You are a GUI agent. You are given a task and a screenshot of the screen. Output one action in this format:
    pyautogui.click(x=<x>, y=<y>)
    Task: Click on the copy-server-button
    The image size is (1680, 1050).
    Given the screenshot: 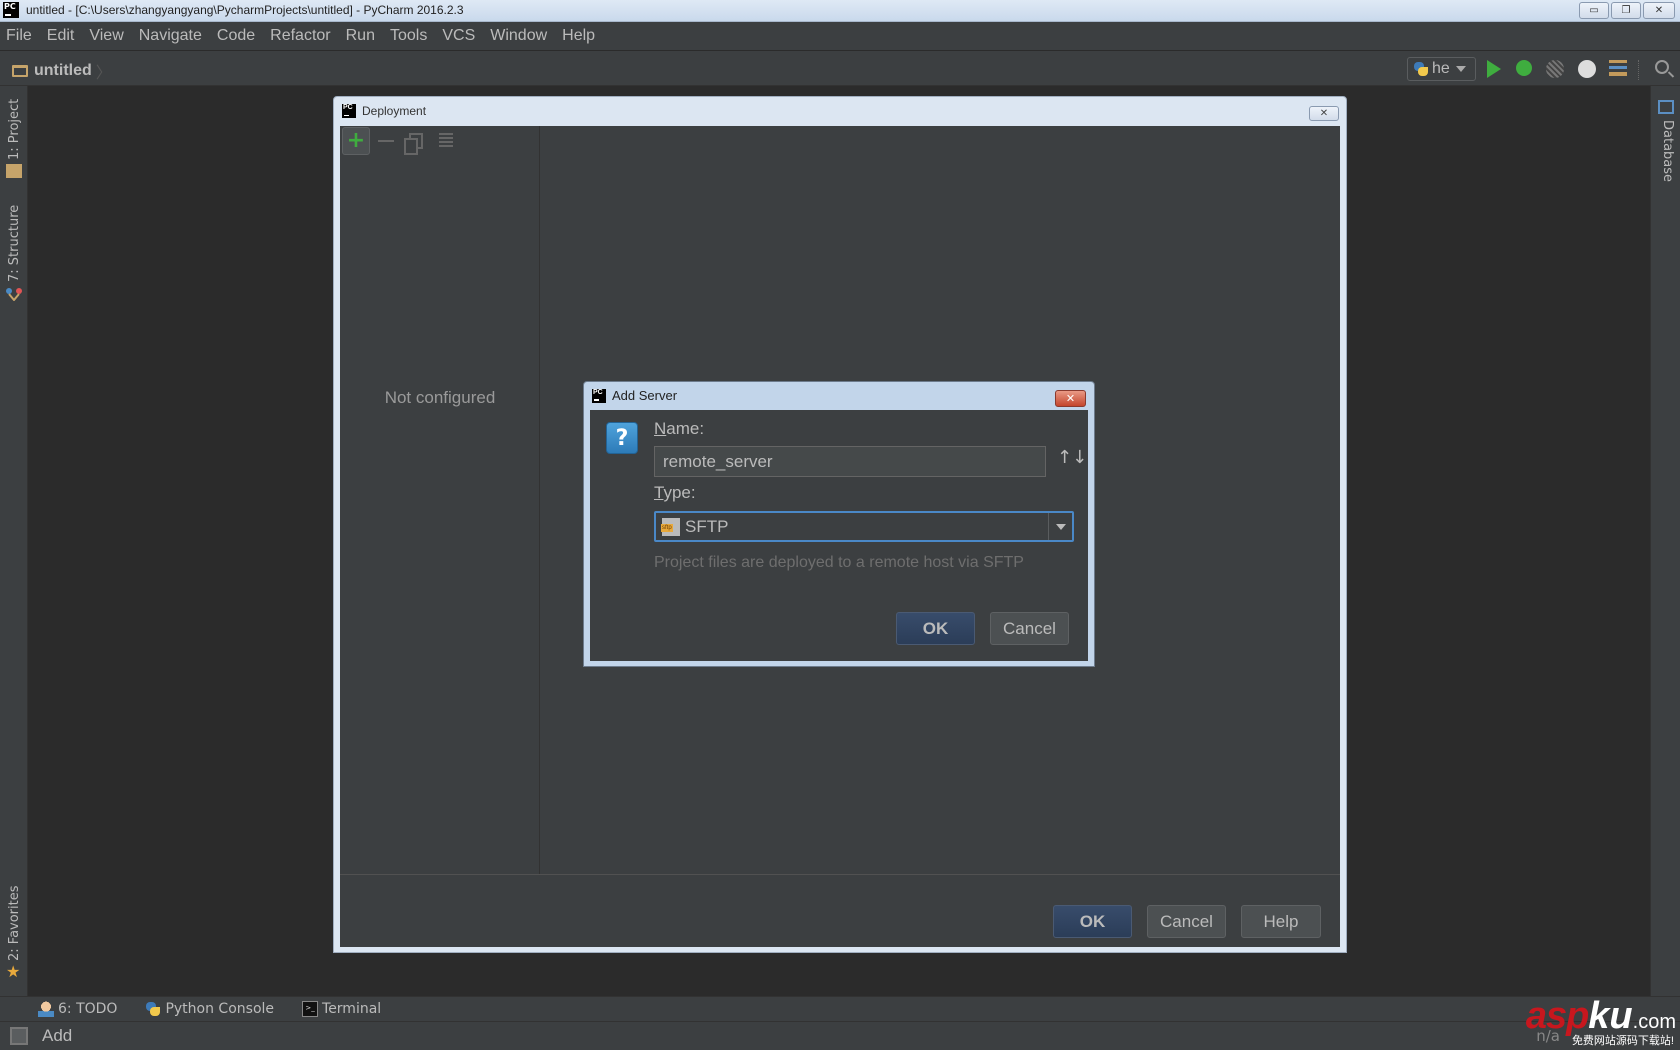 What is the action you would take?
    pyautogui.click(x=416, y=141)
    